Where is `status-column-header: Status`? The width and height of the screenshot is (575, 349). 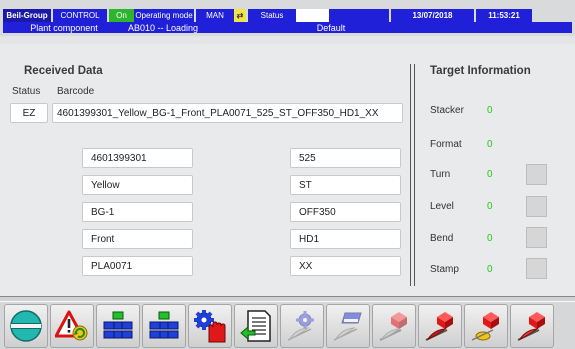
status-column-header: Status is located at coordinates (26, 91).